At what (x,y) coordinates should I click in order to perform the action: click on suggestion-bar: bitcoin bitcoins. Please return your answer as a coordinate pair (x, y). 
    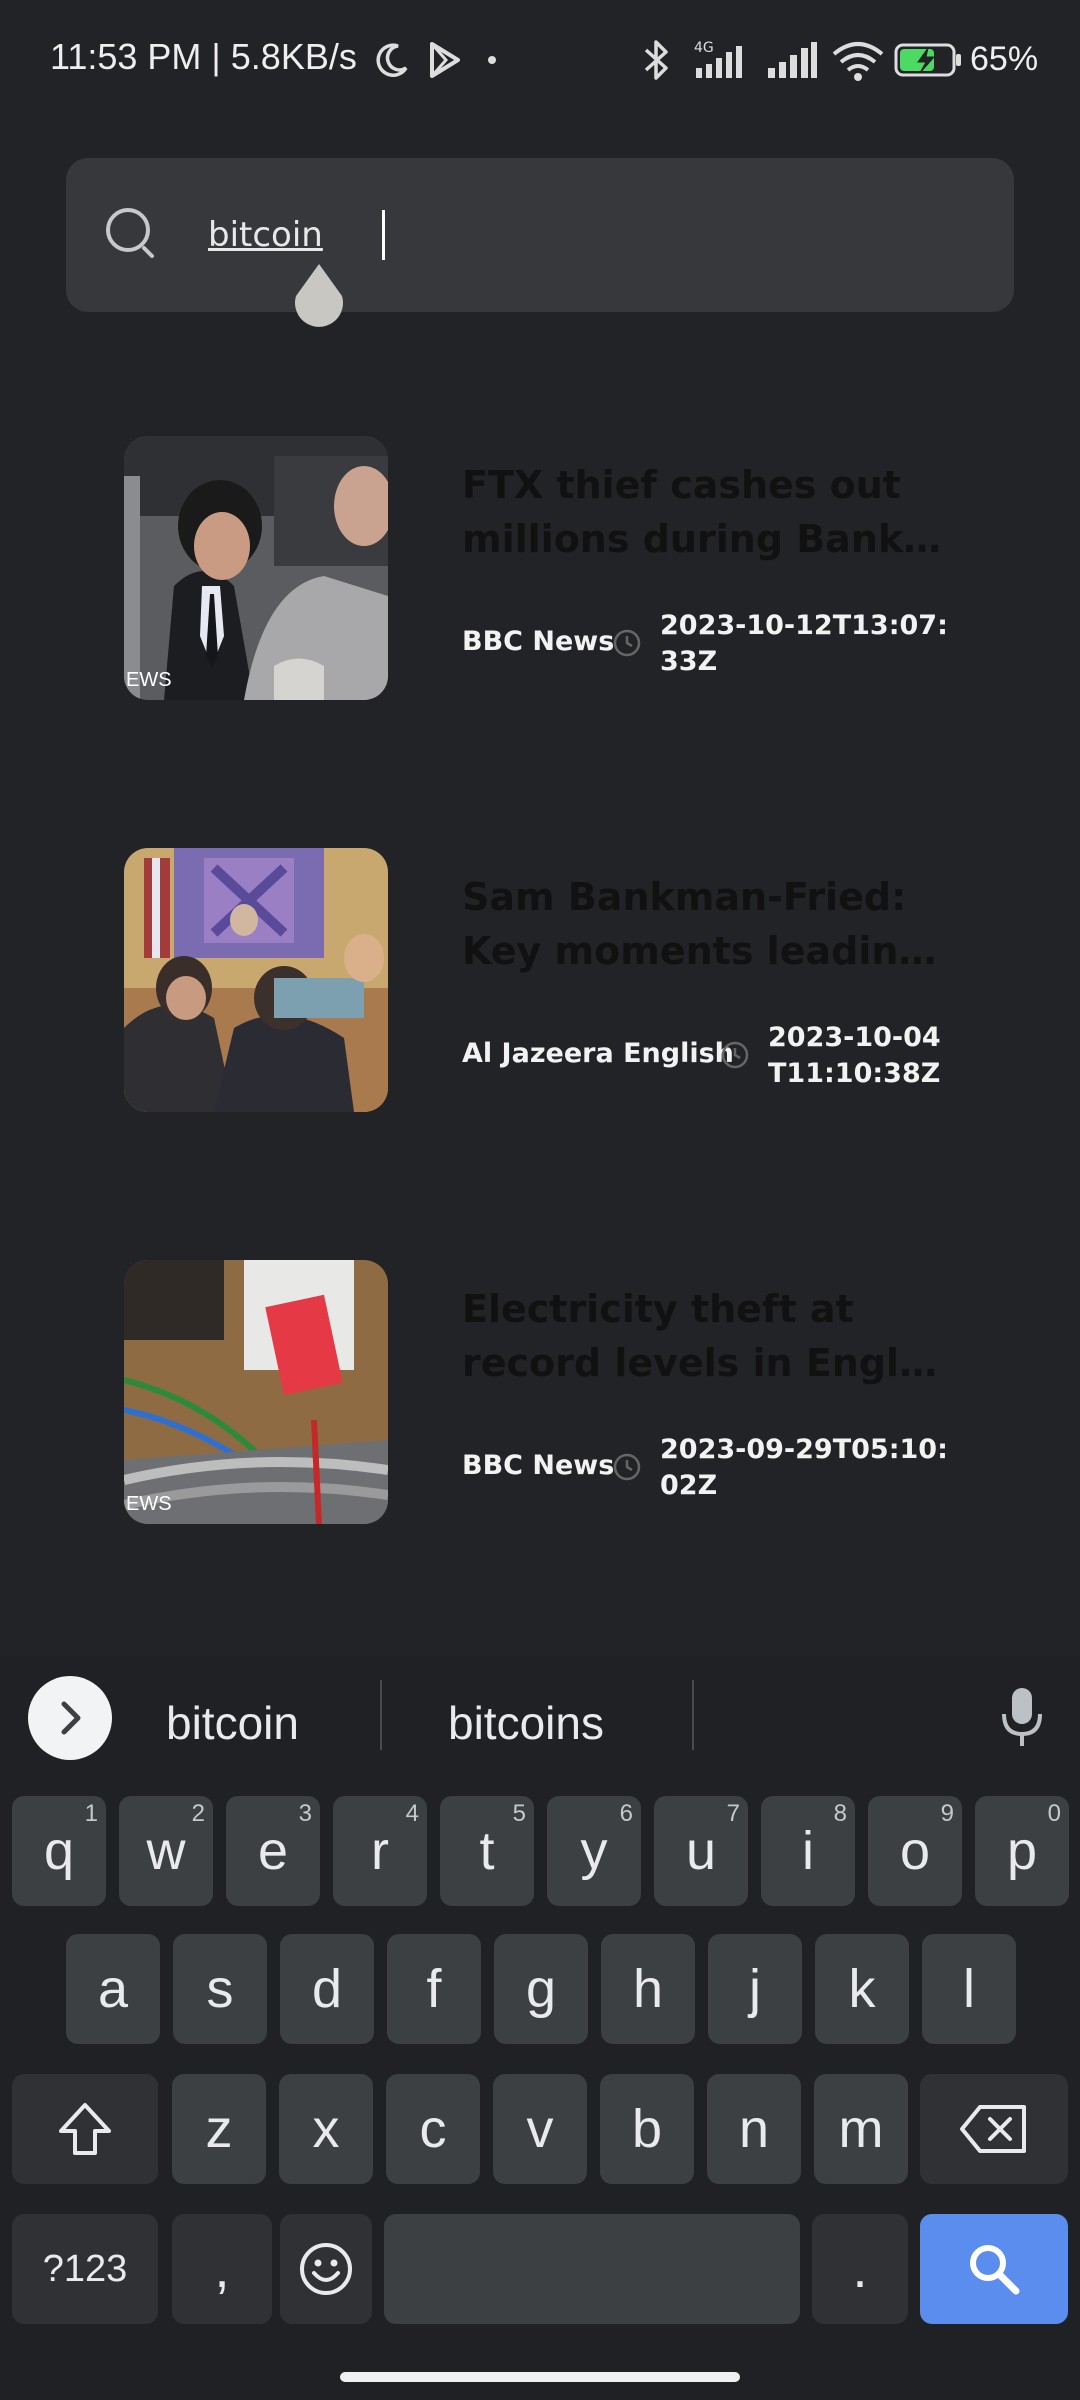
    Looking at the image, I should click on (540, 1718).